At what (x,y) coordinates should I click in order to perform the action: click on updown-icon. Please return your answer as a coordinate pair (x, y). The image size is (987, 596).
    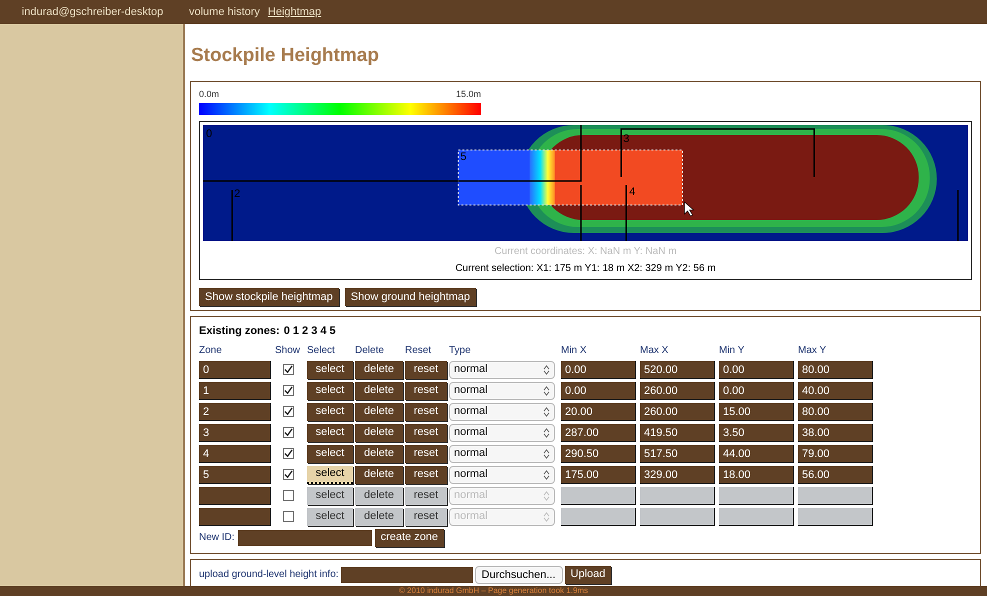
    Looking at the image, I should click on (546, 433).